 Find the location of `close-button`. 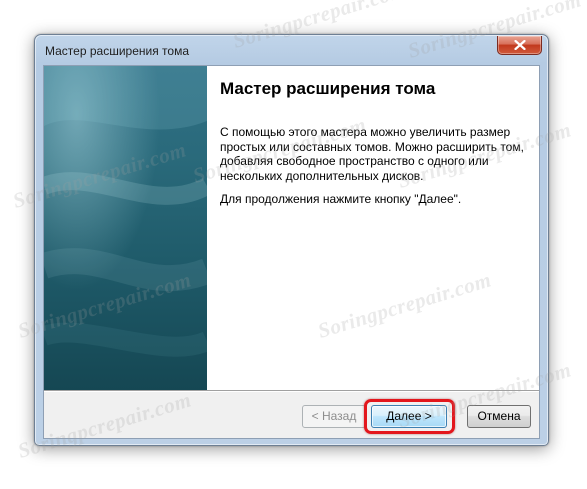

close-button is located at coordinates (519, 45).